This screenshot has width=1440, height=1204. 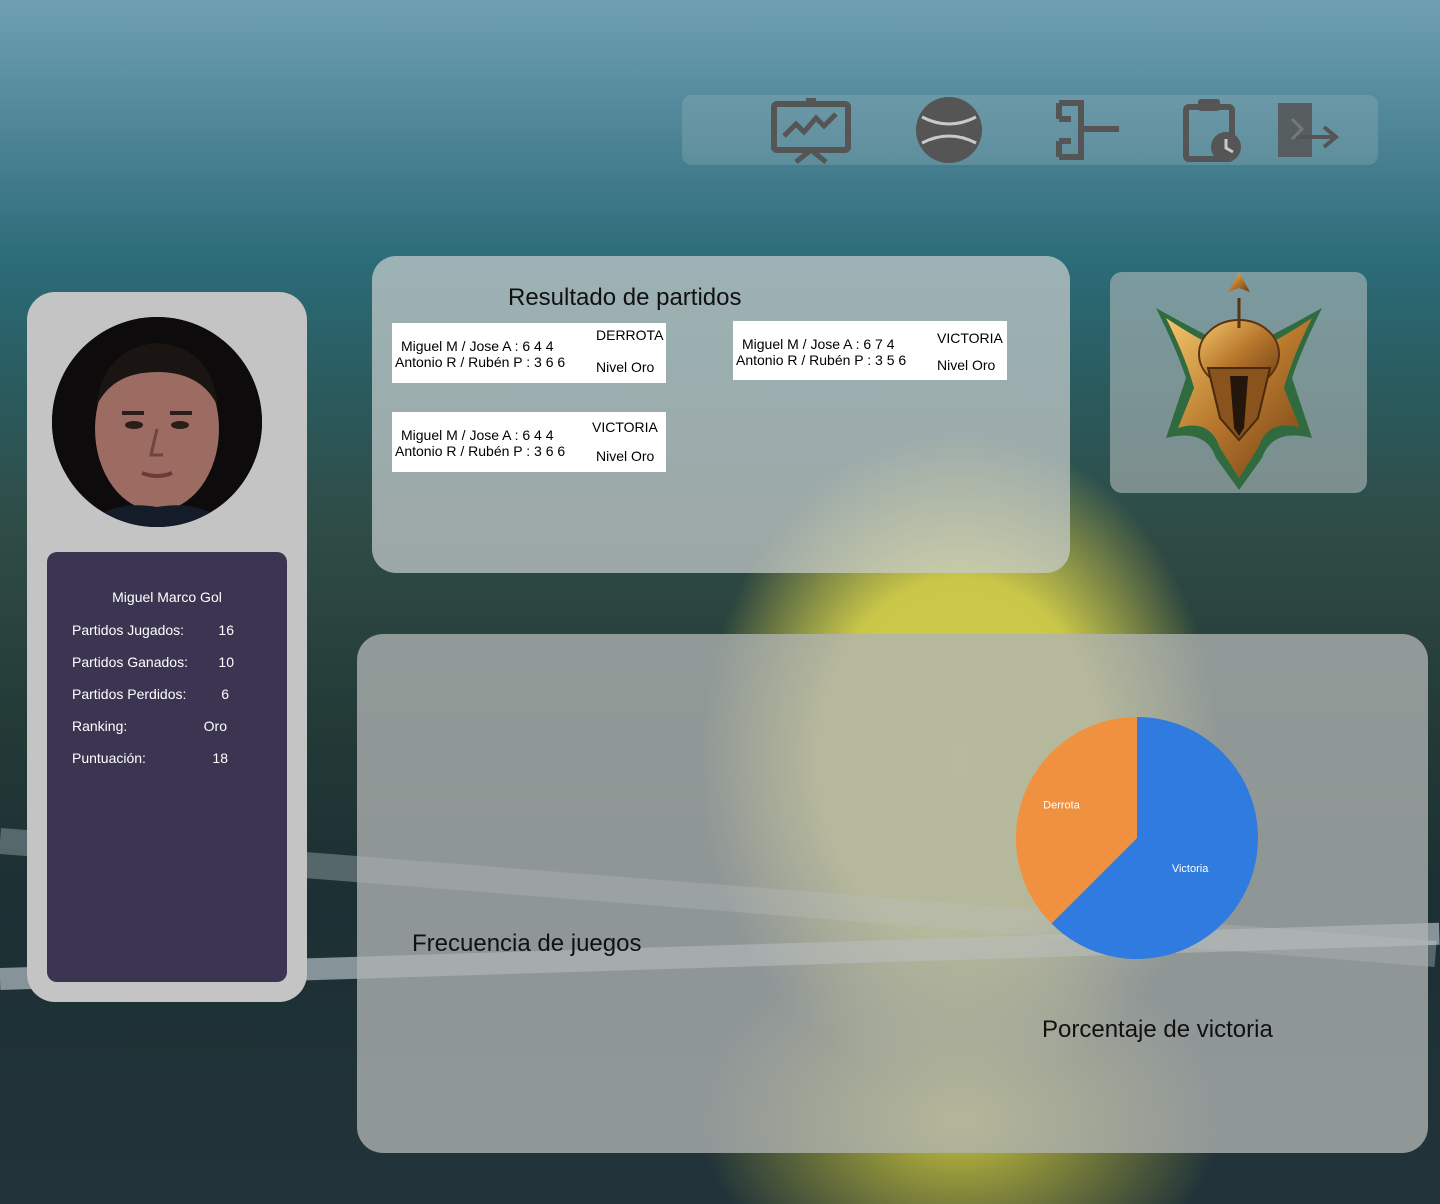 What do you see at coordinates (109, 758) in the screenshot?
I see `stat-label: Puntuación:` at bounding box center [109, 758].